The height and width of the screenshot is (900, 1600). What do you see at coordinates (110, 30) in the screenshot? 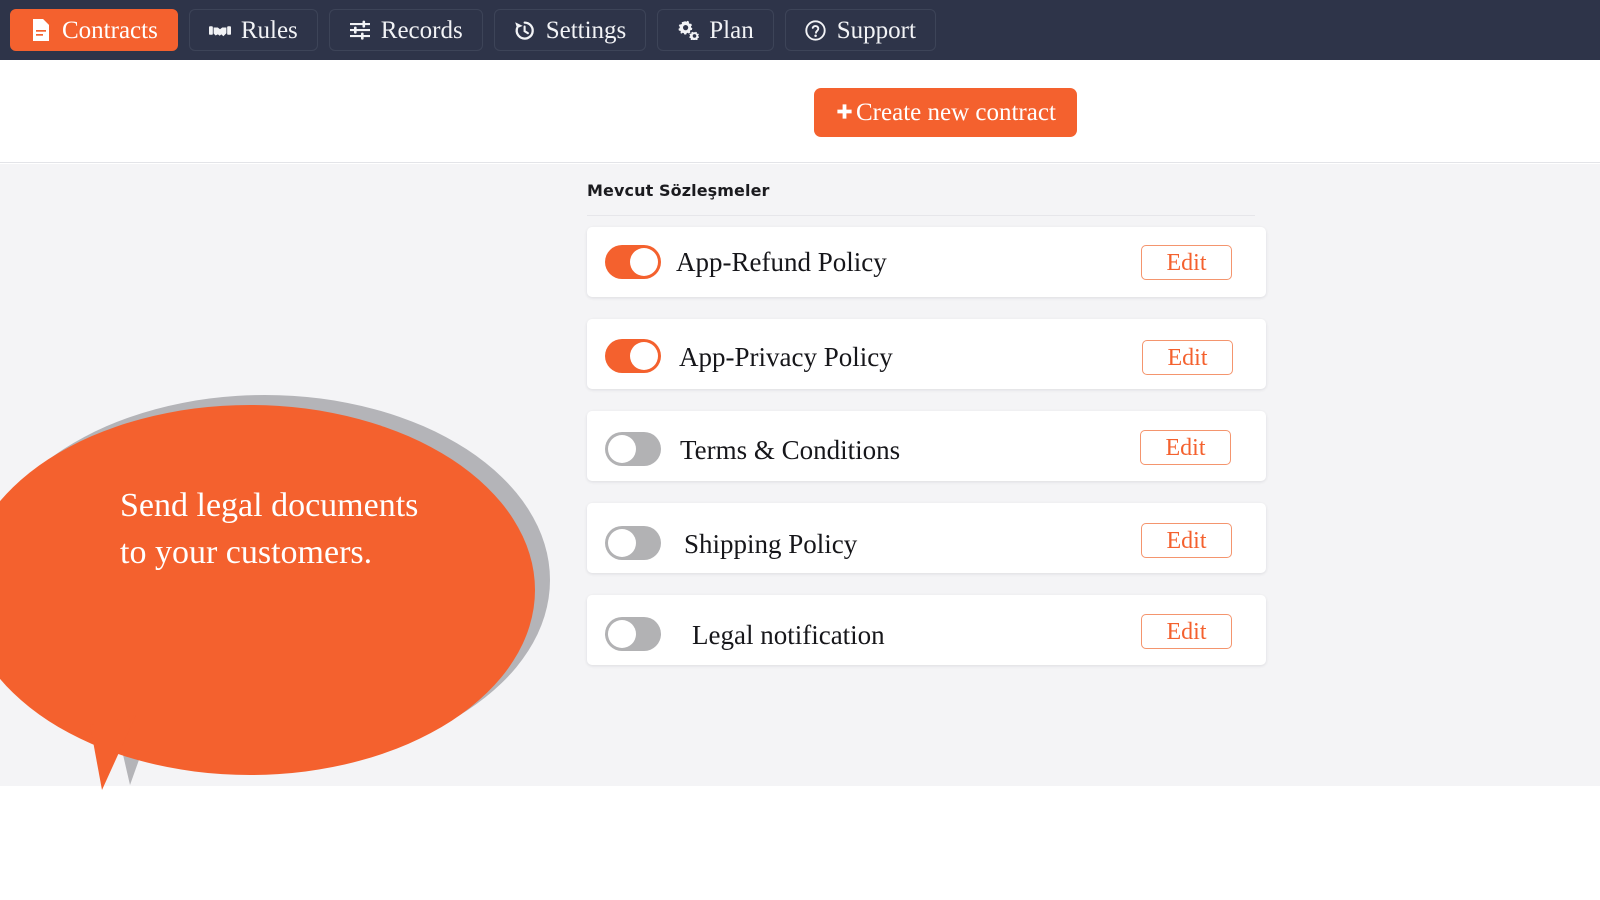
I see `nav-item-label: Contracts` at bounding box center [110, 30].